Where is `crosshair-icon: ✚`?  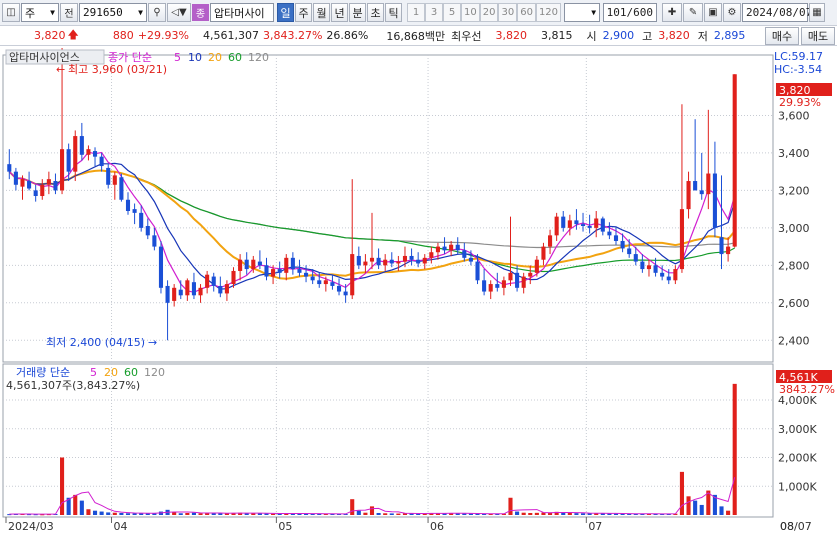
crosshair-icon: ✚ is located at coordinates (672, 12).